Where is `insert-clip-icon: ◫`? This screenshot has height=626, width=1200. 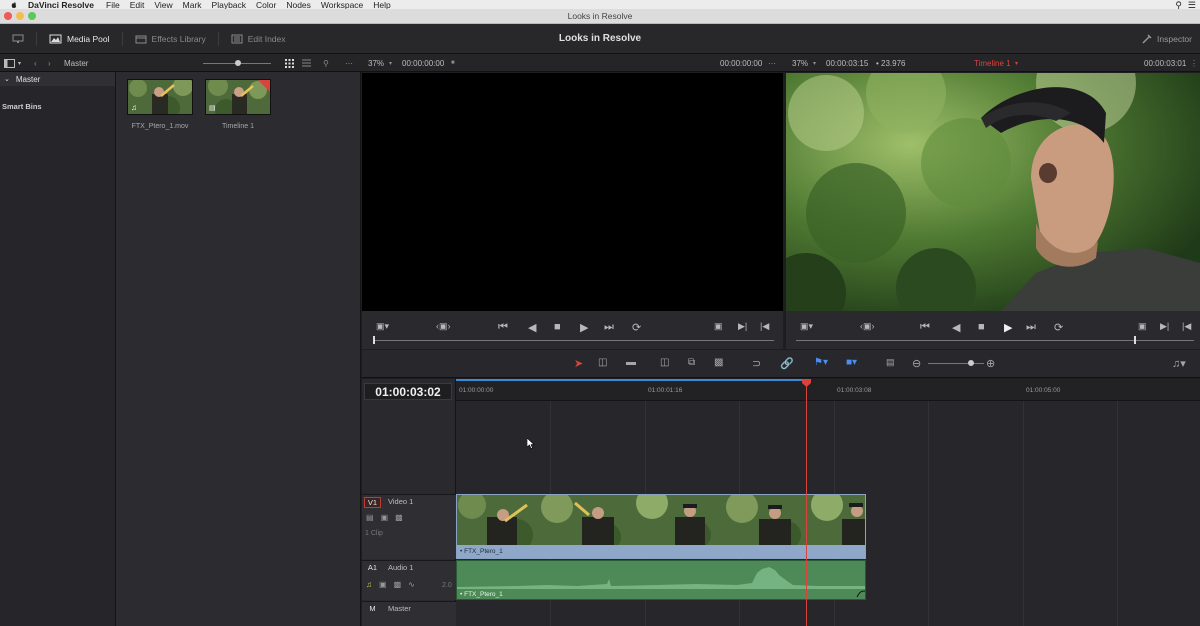
insert-clip-icon: ◫ is located at coordinates (664, 362).